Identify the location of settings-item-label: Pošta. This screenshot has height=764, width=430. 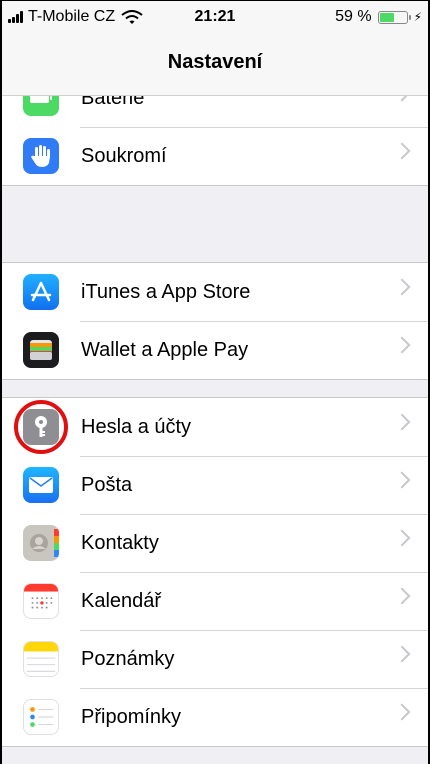
(107, 484).